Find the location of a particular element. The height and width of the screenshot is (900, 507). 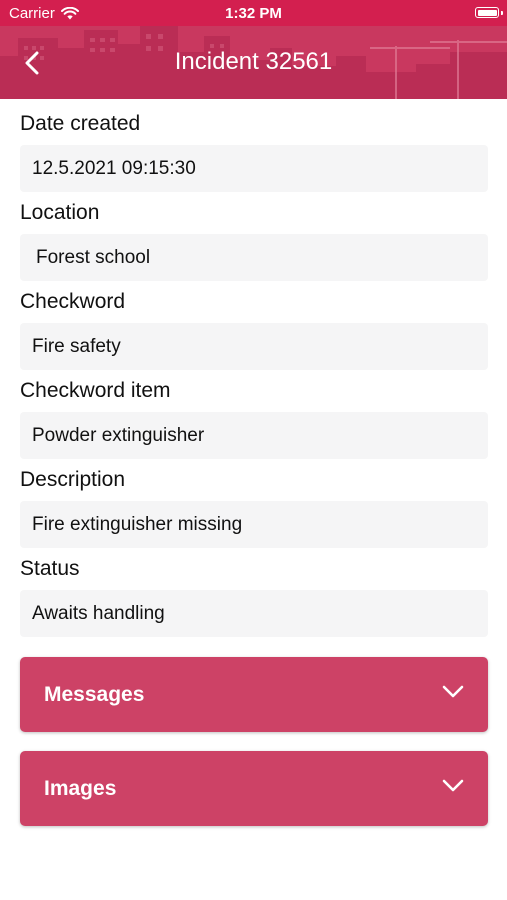

messages-section-label: Messages is located at coordinates (94, 694).